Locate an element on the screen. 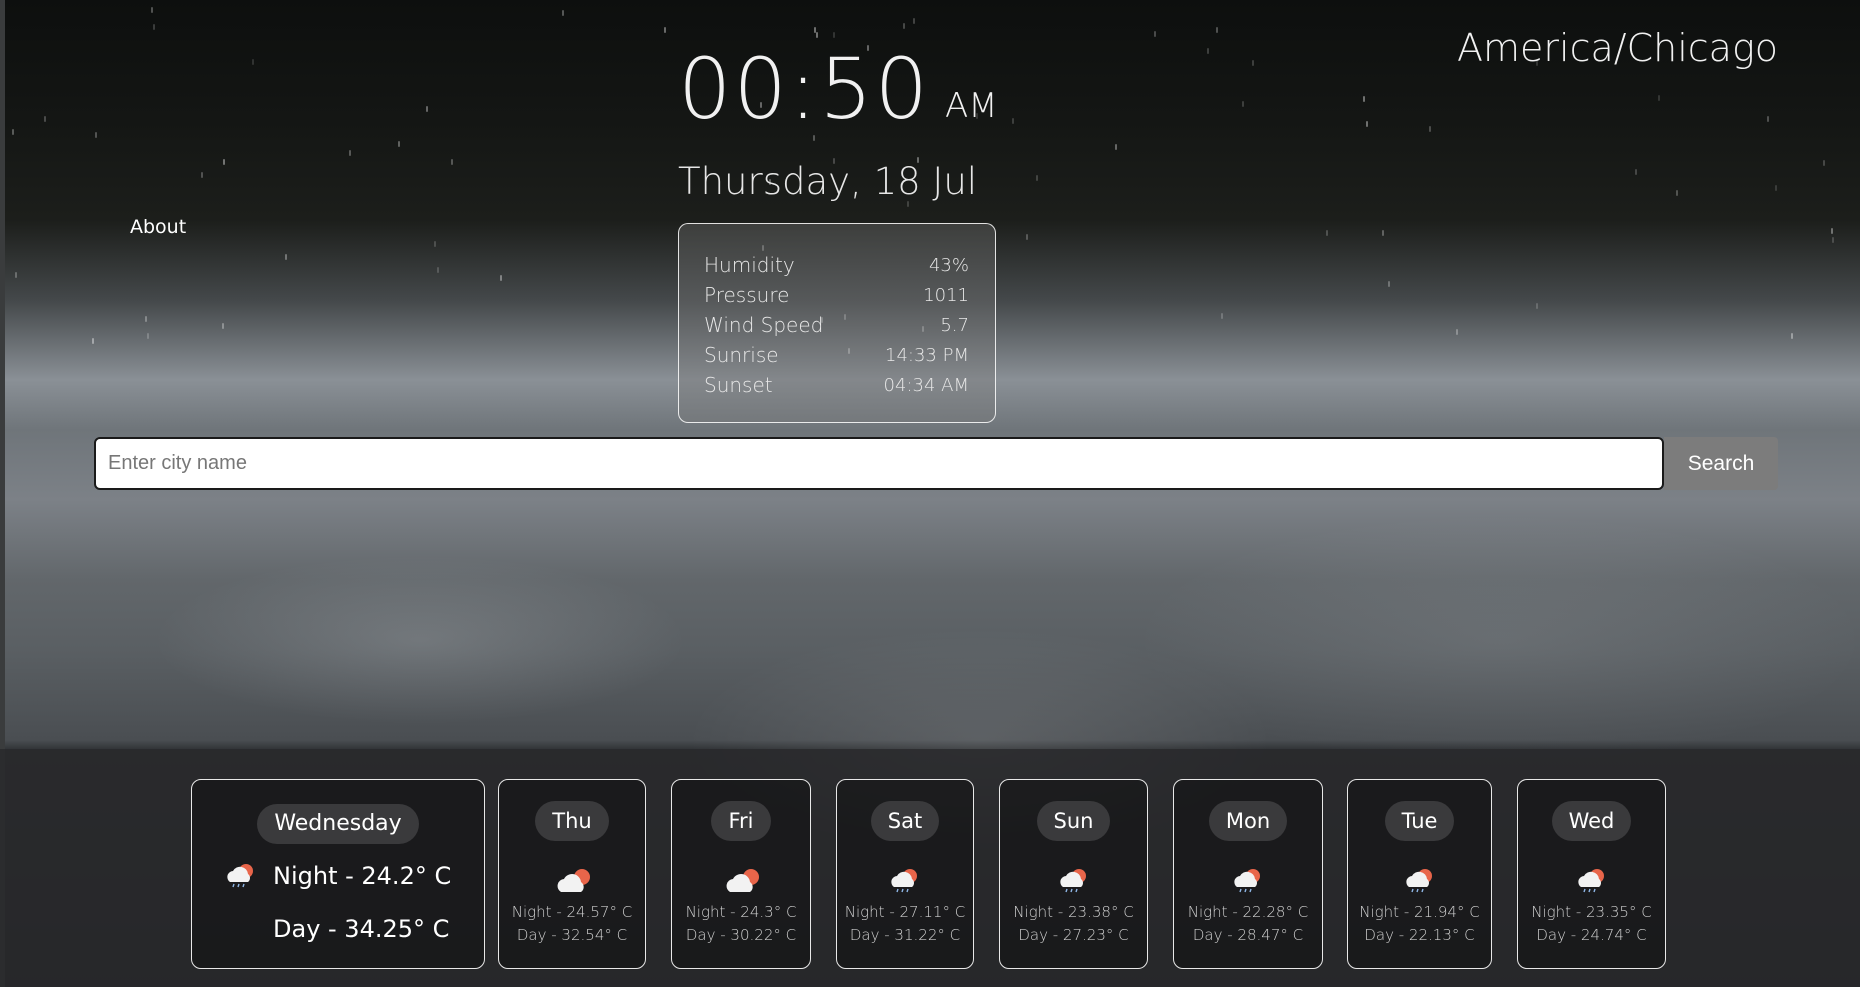 The image size is (1860, 987). detail-value: 1011 is located at coordinates (946, 295).